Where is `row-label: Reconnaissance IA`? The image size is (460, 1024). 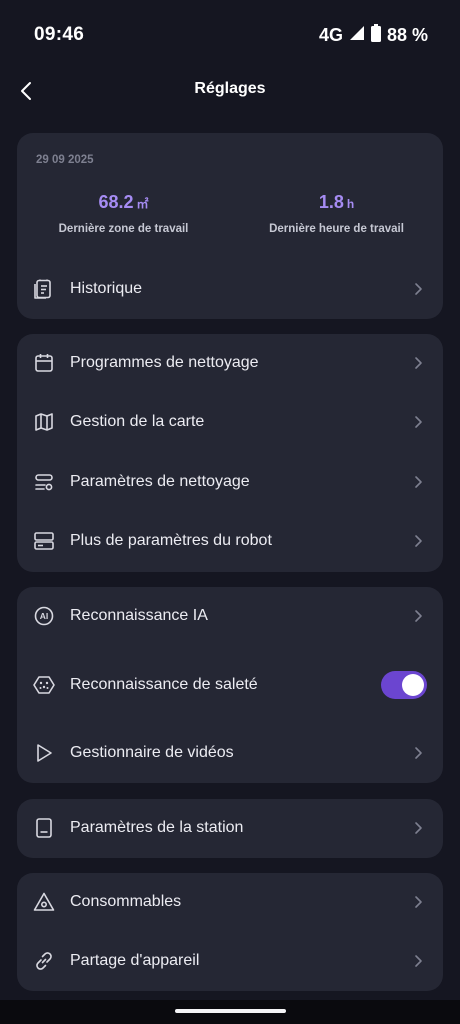
row-label: Reconnaissance IA is located at coordinates (139, 615).